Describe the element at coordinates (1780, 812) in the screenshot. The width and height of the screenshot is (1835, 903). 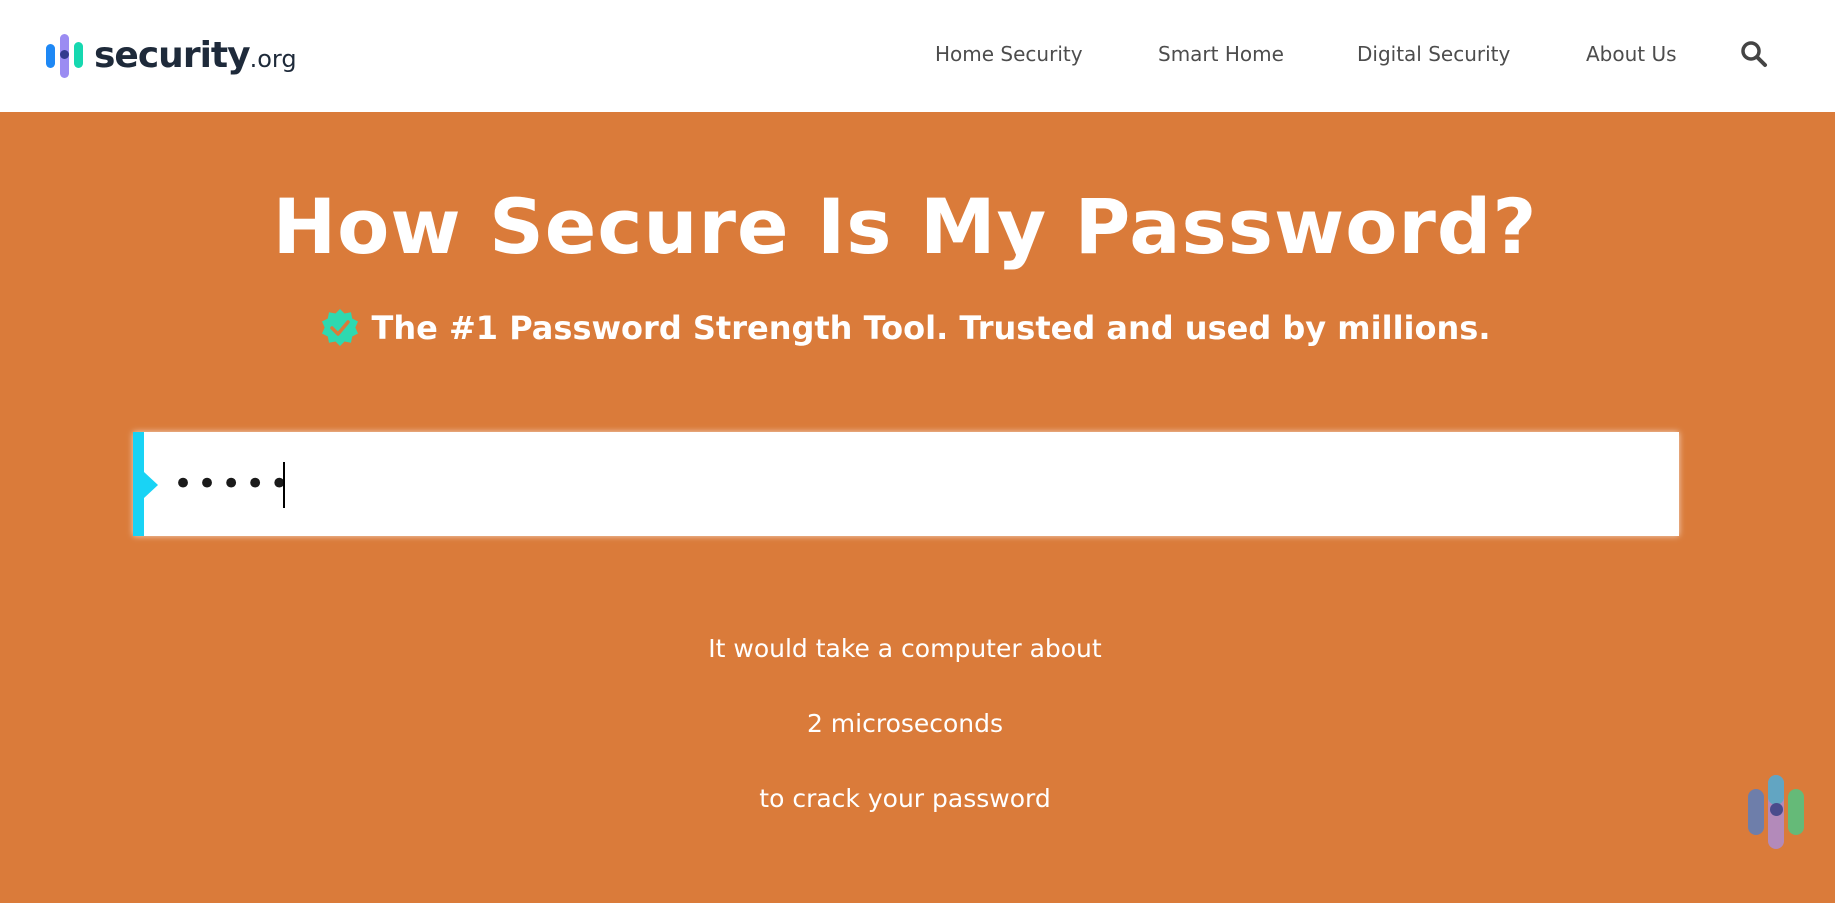
I see `security-org-widget-icon` at that location.